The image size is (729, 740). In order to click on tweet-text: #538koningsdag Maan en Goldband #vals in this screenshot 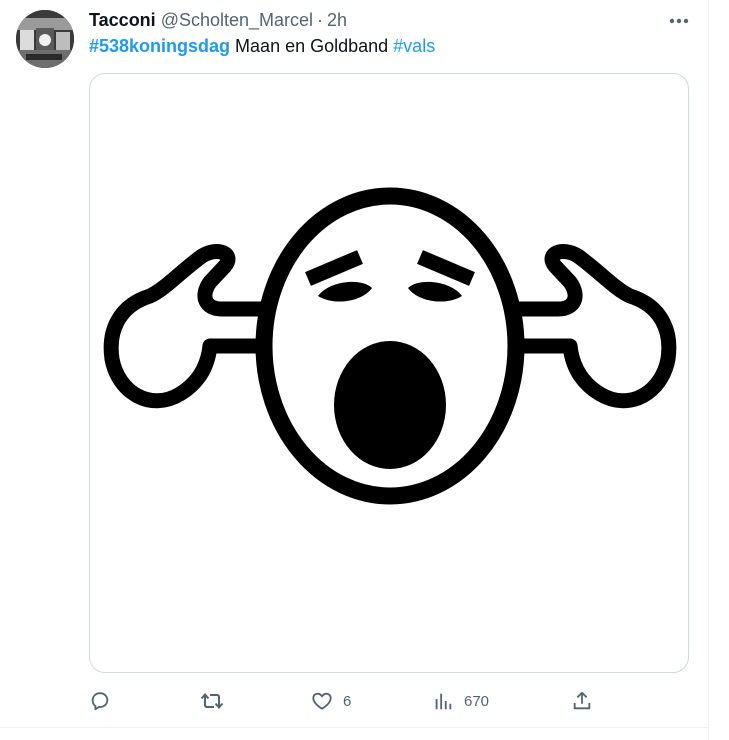, I will do `click(262, 46)`.